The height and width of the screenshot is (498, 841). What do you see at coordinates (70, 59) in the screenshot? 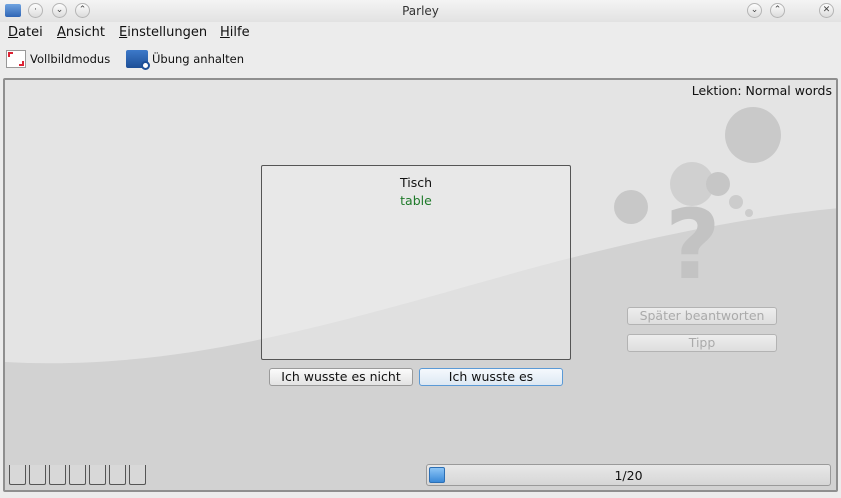
I see `fullscreen-label: Vollbildmodus` at bounding box center [70, 59].